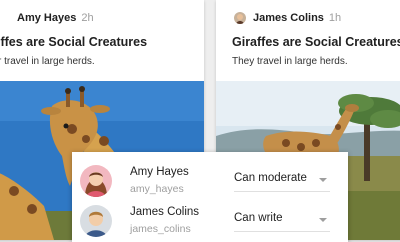 The image size is (400, 242). What do you see at coordinates (270, 178) in the screenshot?
I see `permission-value: Can moderate` at bounding box center [270, 178].